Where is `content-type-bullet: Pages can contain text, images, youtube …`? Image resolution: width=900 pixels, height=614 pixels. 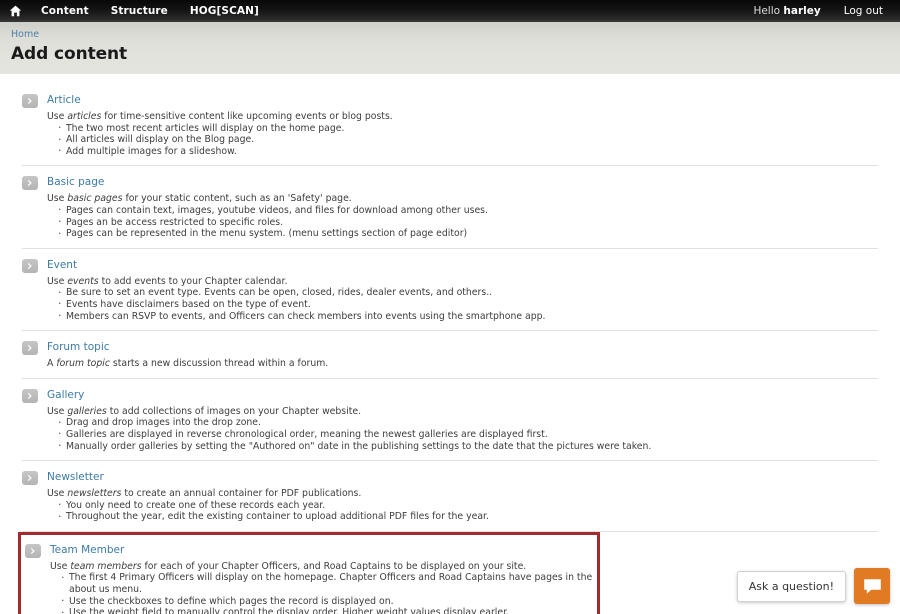 content-type-bullet: Pages can contain text, images, youtube … is located at coordinates (468, 210).